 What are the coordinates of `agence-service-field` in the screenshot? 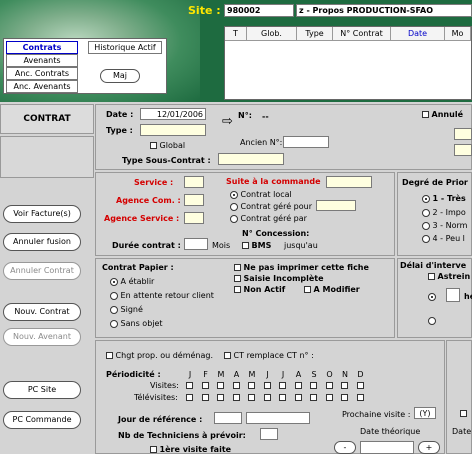 It's located at (194, 218).